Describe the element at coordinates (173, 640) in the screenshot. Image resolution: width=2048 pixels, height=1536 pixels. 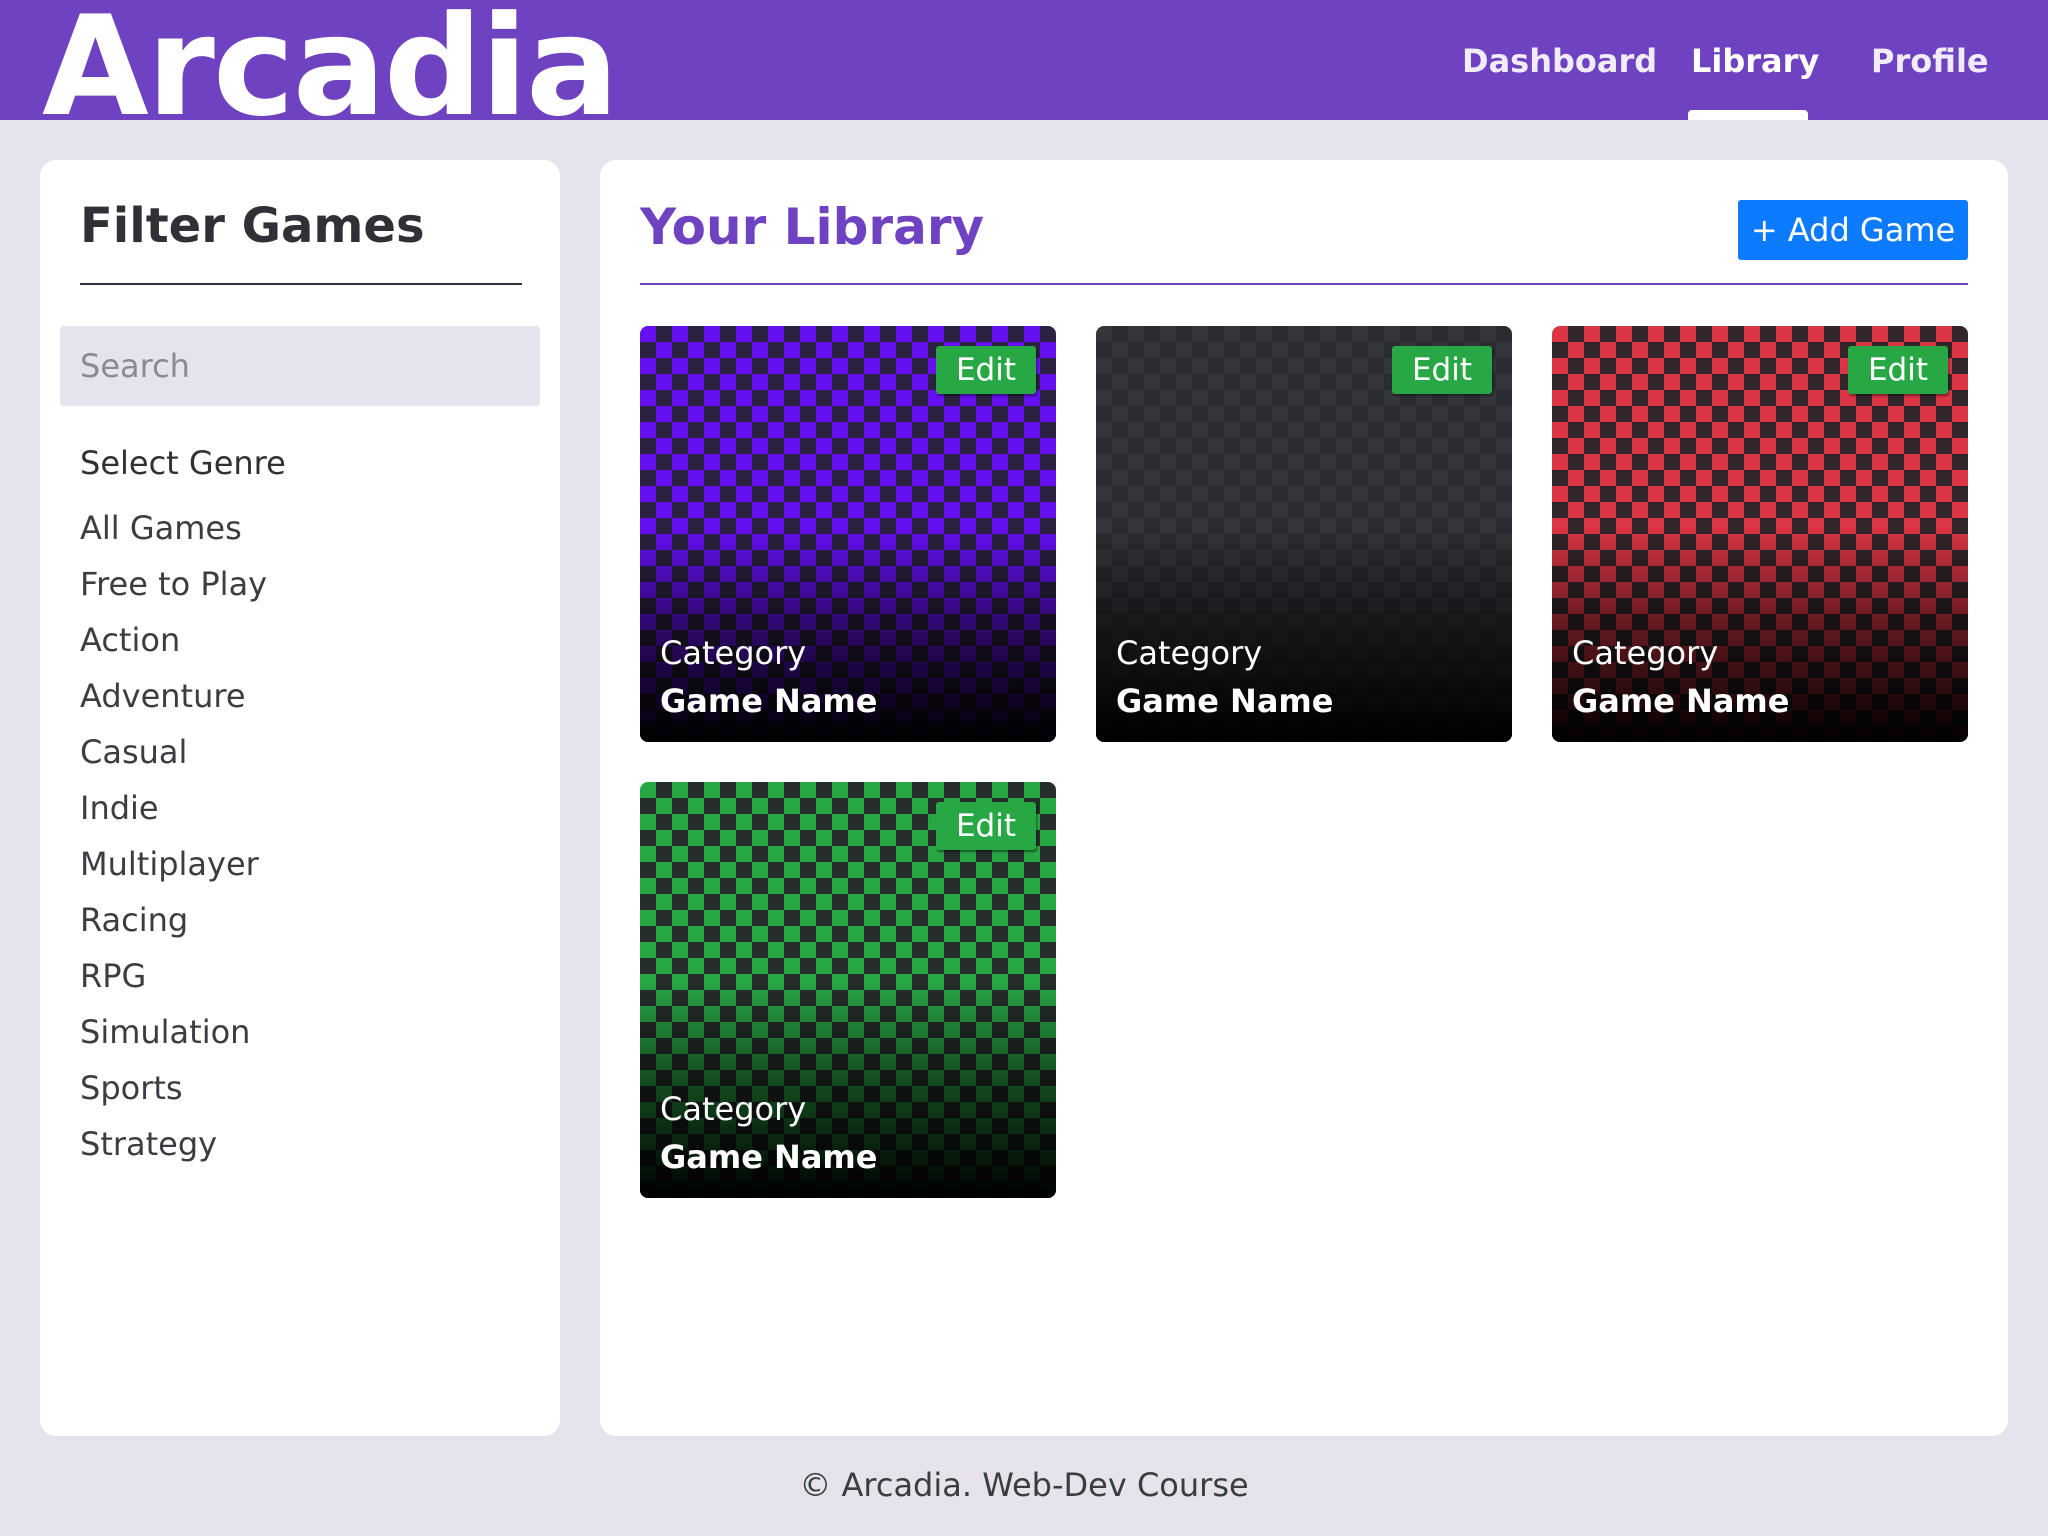
I see `genre-item-action: Action` at that location.